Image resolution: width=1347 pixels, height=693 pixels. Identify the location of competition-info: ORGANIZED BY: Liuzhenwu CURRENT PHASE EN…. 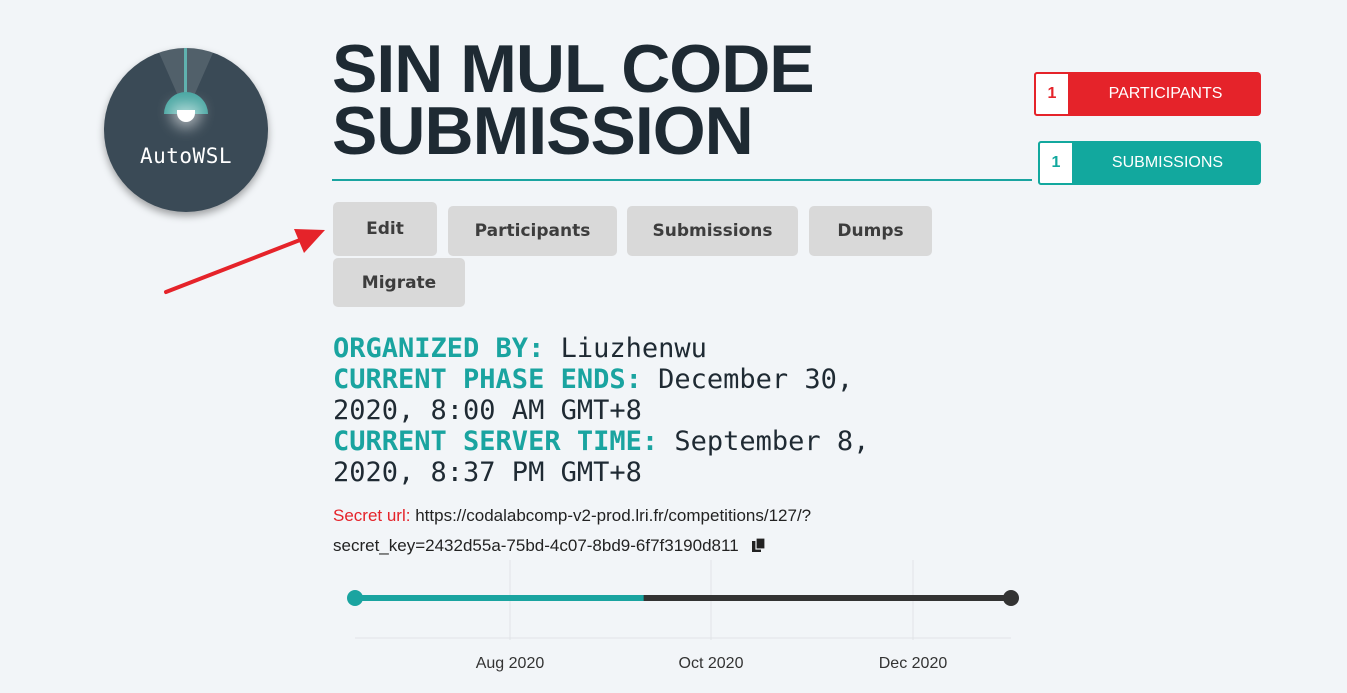
(653, 410).